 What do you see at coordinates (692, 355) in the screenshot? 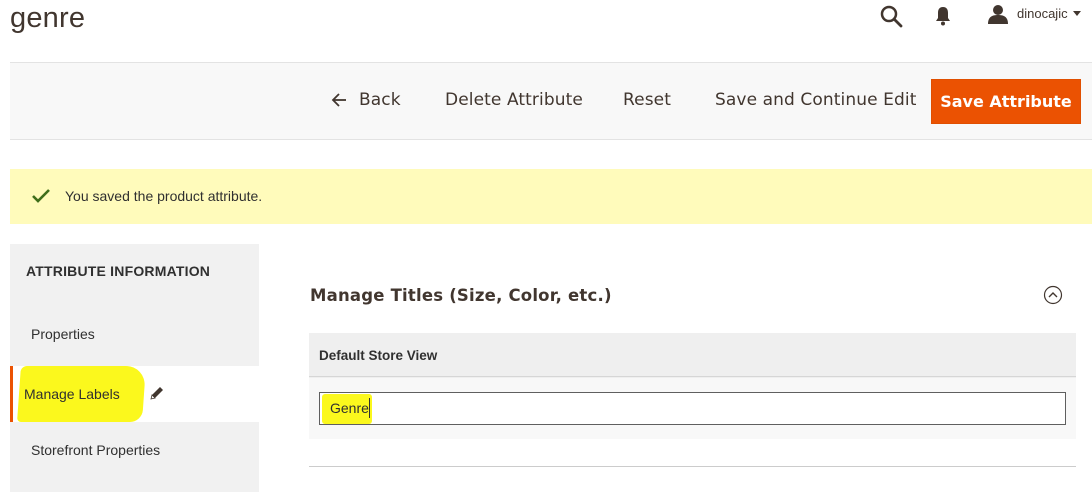
I see `store-view-header: Default Store View` at bounding box center [692, 355].